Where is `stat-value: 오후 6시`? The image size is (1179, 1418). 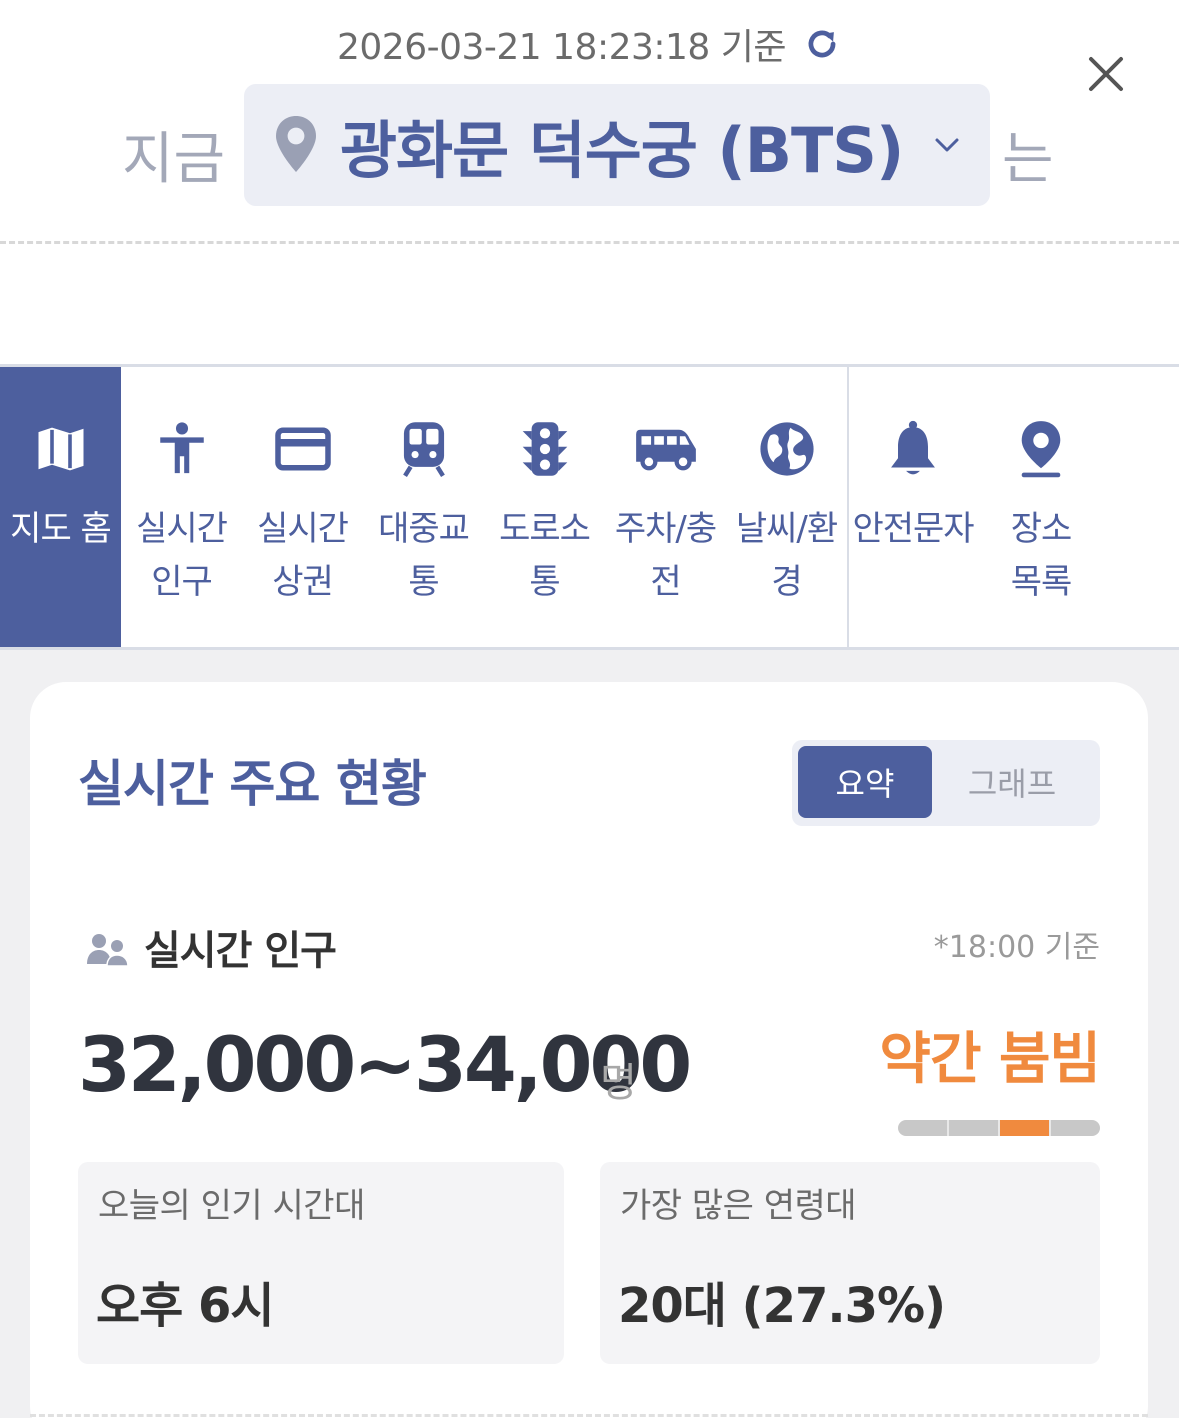 stat-value: 오후 6시 is located at coordinates (185, 1306).